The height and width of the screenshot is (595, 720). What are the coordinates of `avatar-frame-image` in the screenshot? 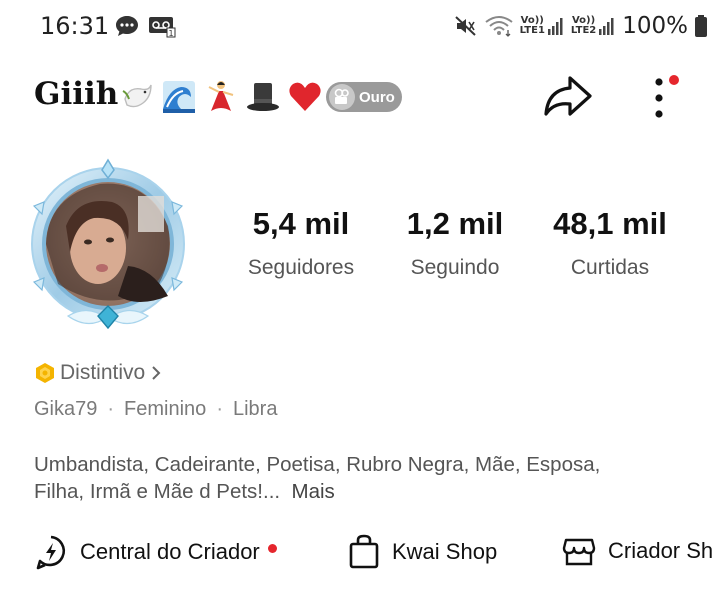 It's located at (108, 244).